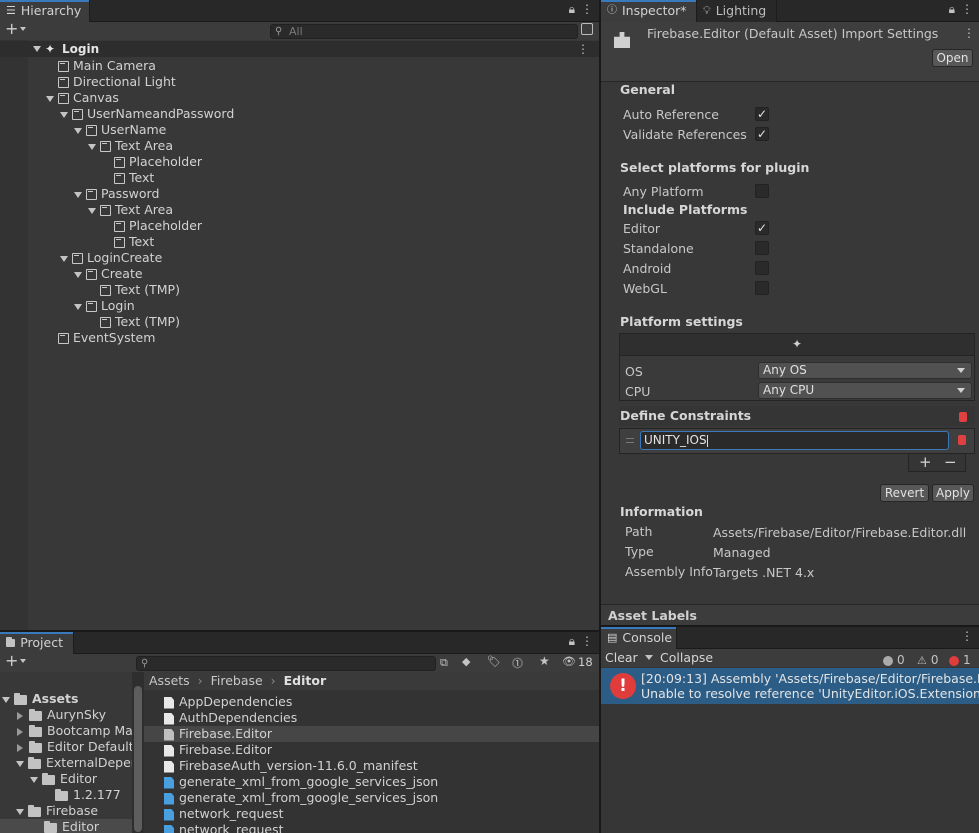  I want to click on file-item: generate_xml_from_google_services_json, so click(301, 782).